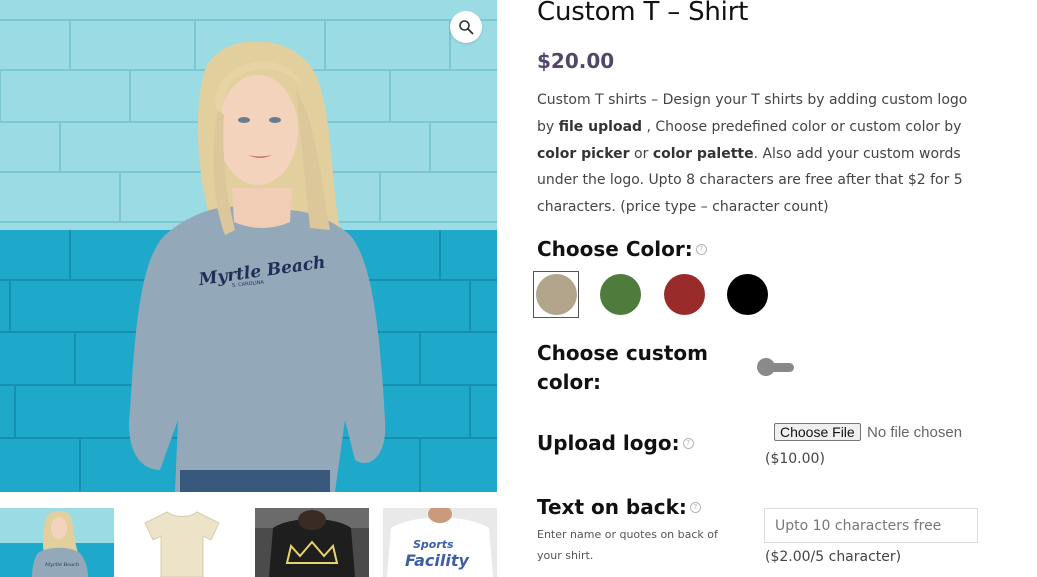 The image size is (1037, 577). I want to click on zoom-button, so click(466, 27).